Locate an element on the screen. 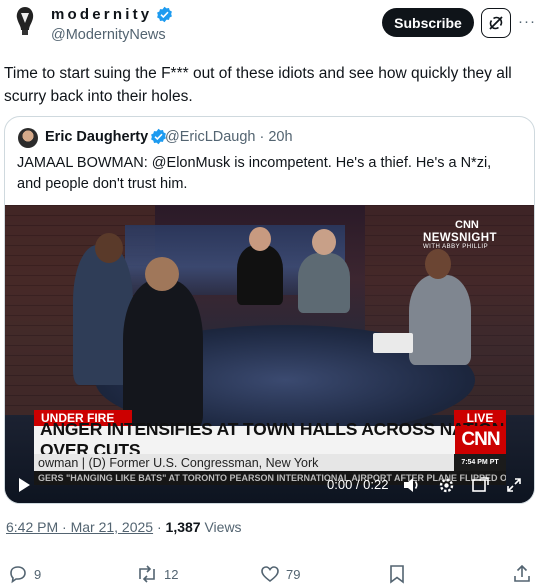 Image resolution: width=545 pixels, height=587 pixels. modernity-logo-icon is located at coordinates (25, 21).